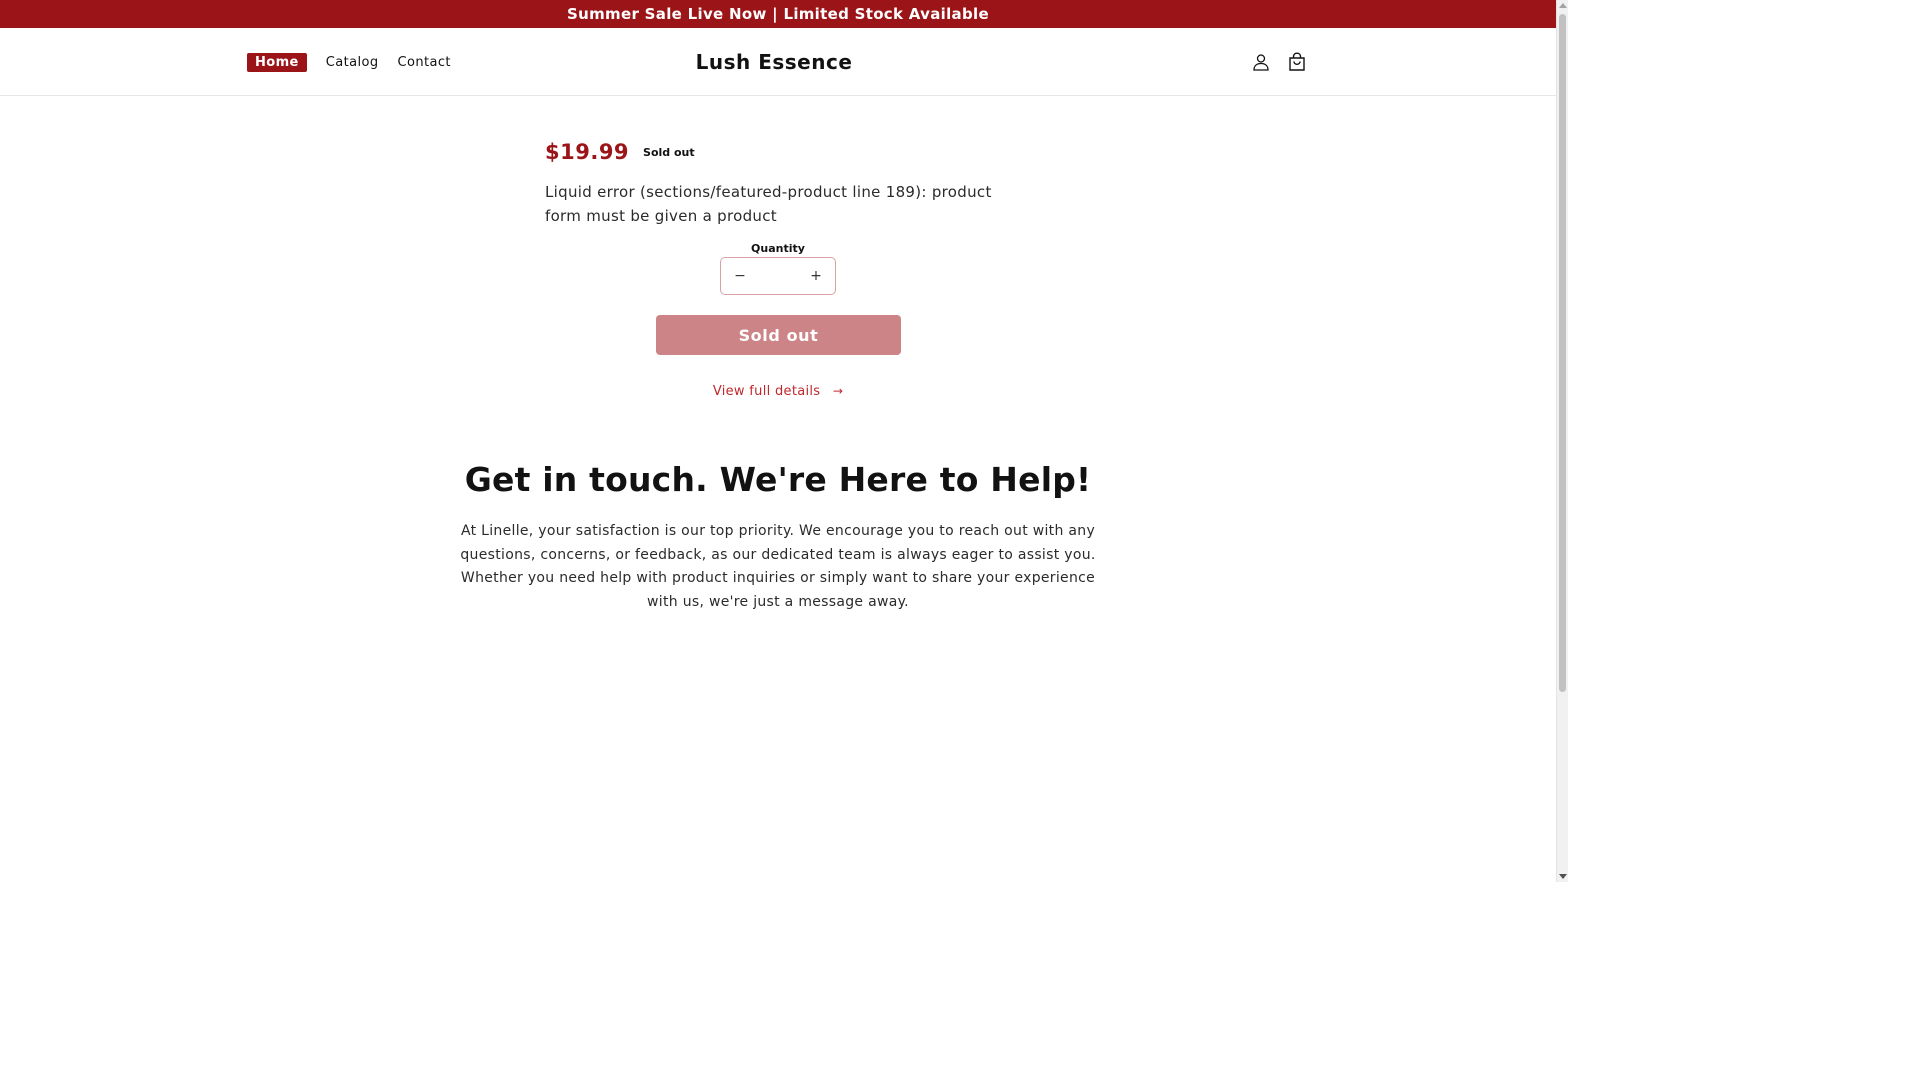 The width and height of the screenshot is (1920, 1080). What do you see at coordinates (1562, 353) in the screenshot?
I see `scrollbar-thumb` at bounding box center [1562, 353].